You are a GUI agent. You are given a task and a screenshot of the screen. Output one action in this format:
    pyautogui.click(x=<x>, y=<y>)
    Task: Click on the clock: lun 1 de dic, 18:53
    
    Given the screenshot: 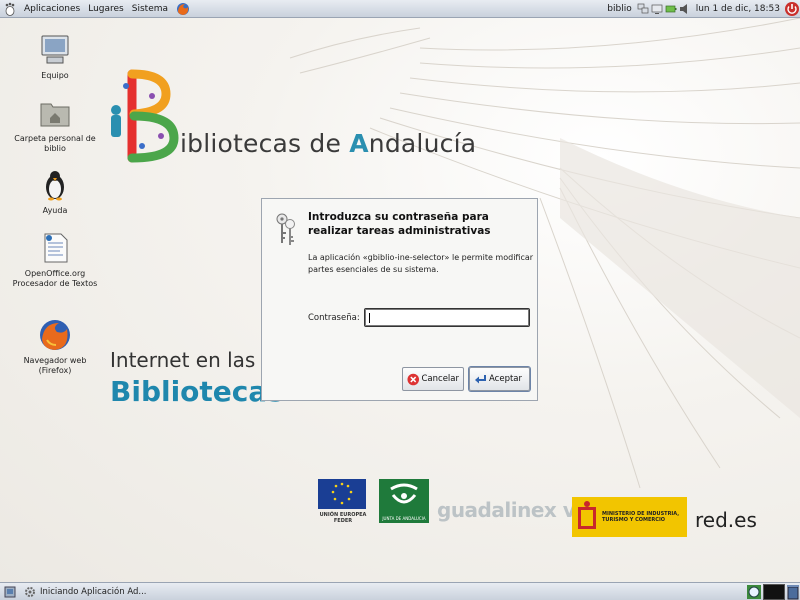 What is the action you would take?
    pyautogui.click(x=738, y=9)
    